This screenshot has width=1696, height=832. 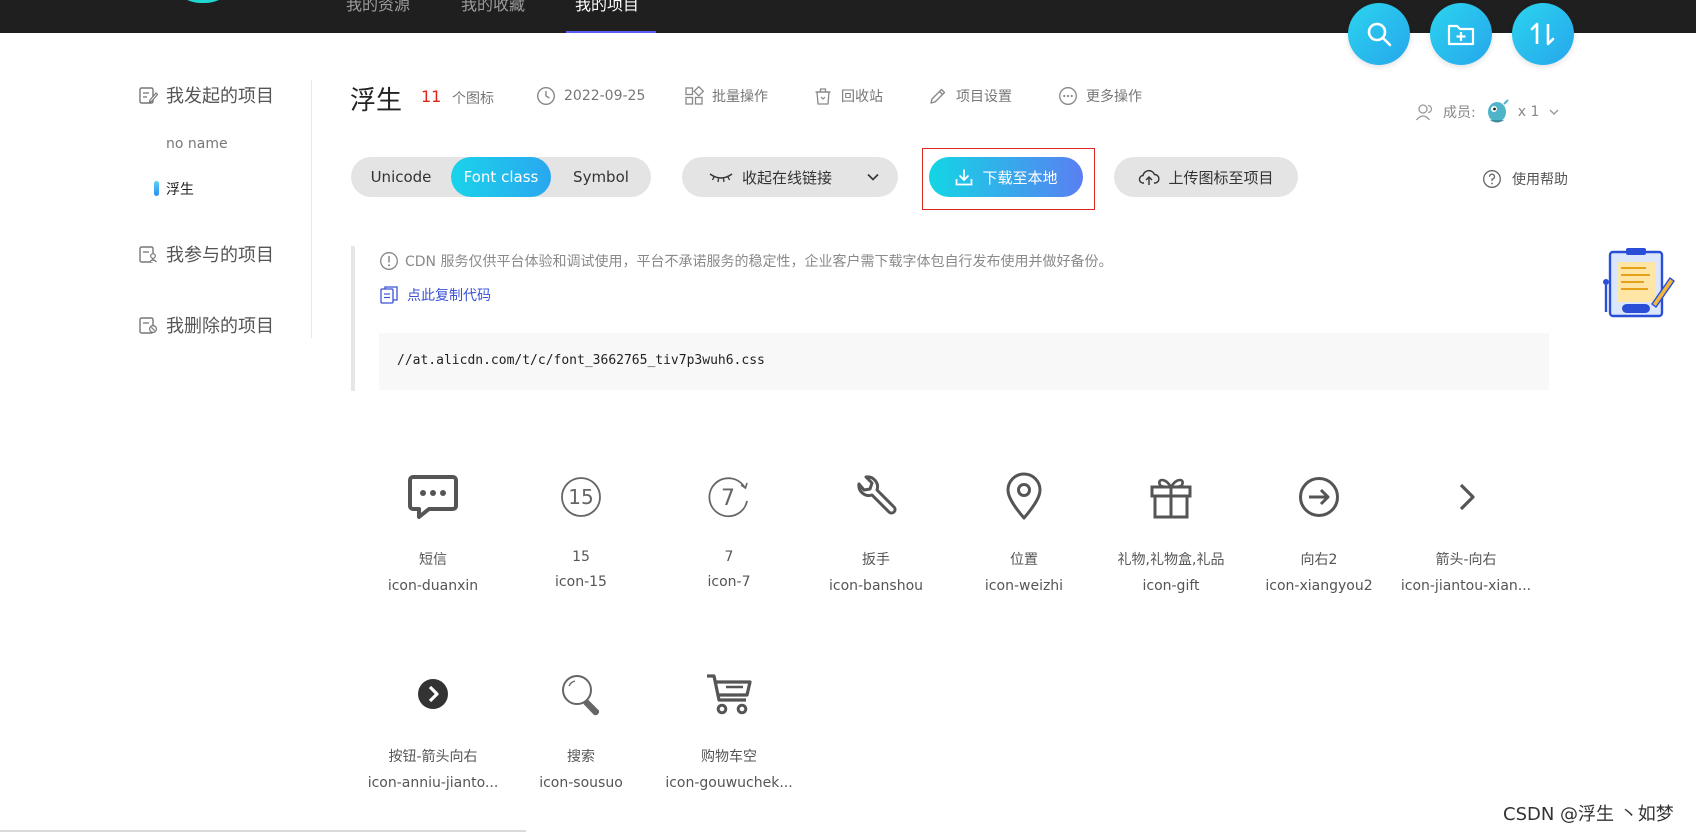 What do you see at coordinates (389, 295) in the screenshot?
I see `copy-icon` at bounding box center [389, 295].